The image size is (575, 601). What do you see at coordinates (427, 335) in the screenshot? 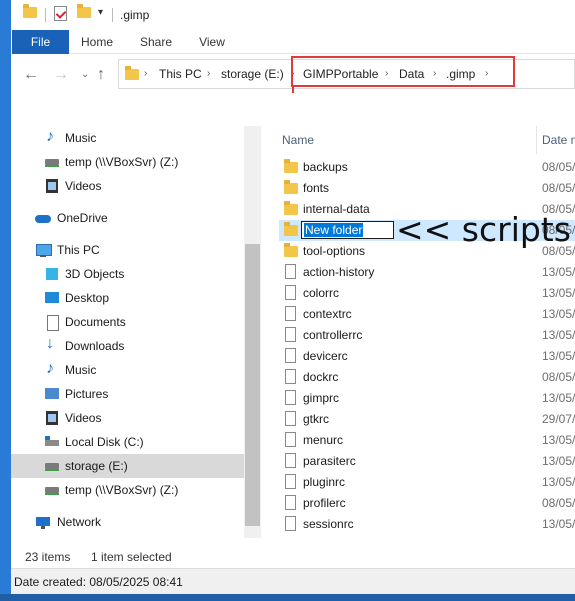
I see `file-row: controllerrc 13/05/` at bounding box center [427, 335].